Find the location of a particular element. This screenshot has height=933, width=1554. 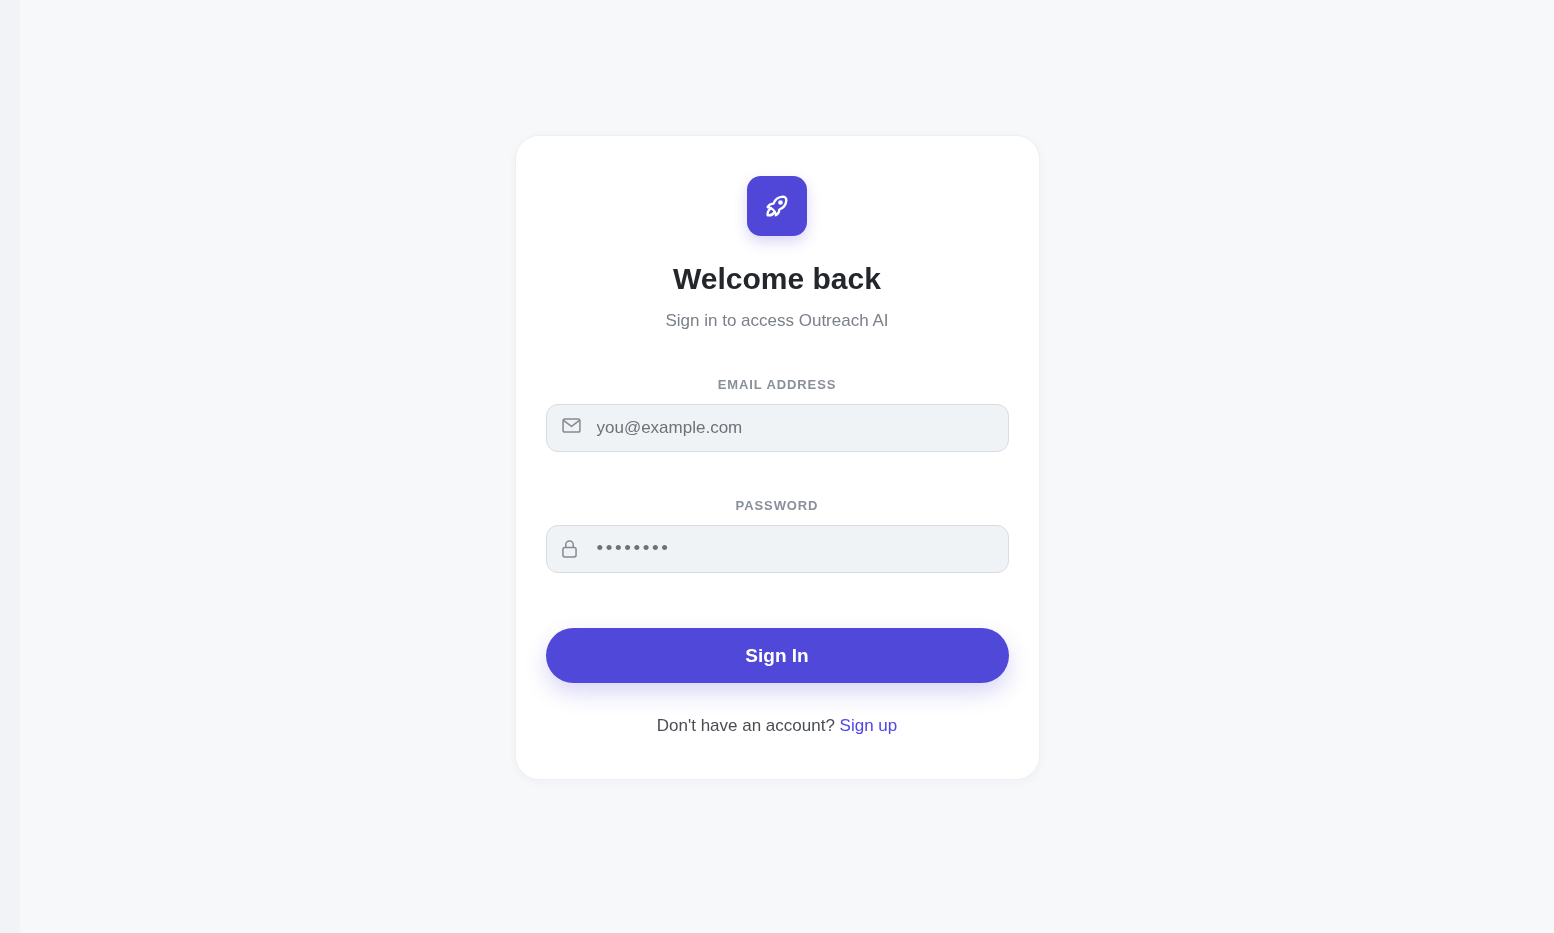

sign-up-link: Sign up is located at coordinates (868, 725).